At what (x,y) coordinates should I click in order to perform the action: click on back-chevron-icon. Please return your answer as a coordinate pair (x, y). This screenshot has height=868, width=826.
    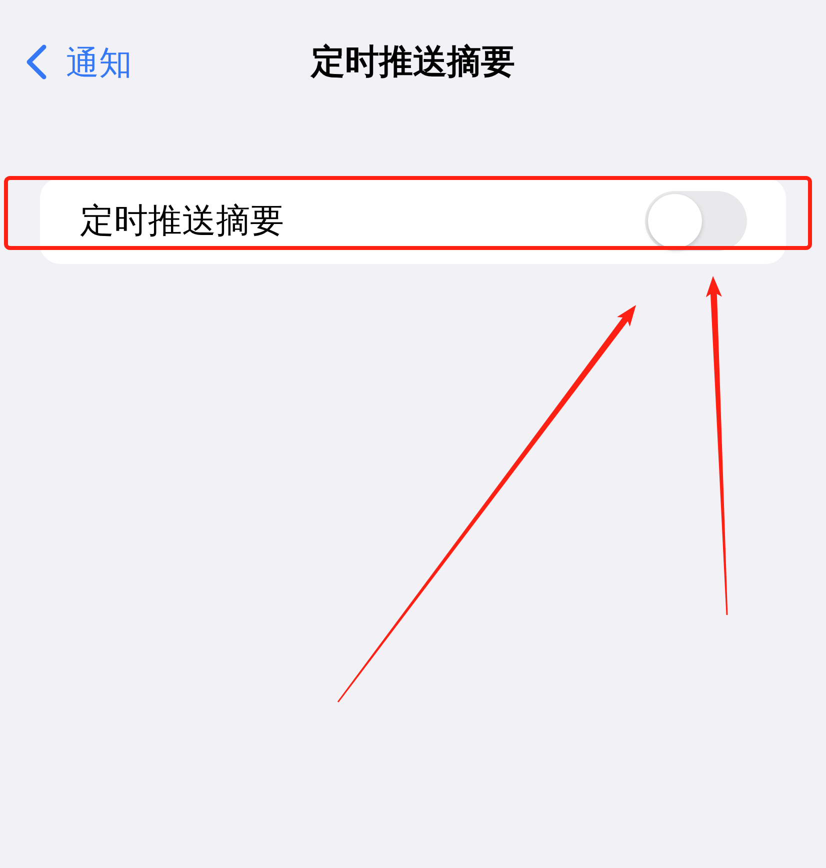
    Looking at the image, I should click on (36, 62).